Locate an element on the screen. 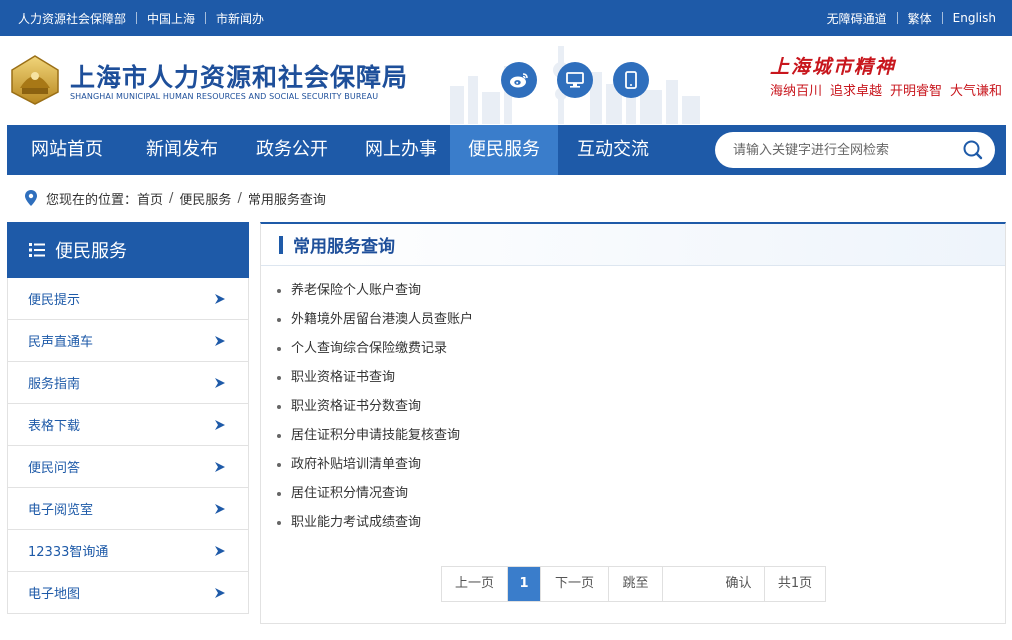  page-number-input is located at coordinates (688, 584).